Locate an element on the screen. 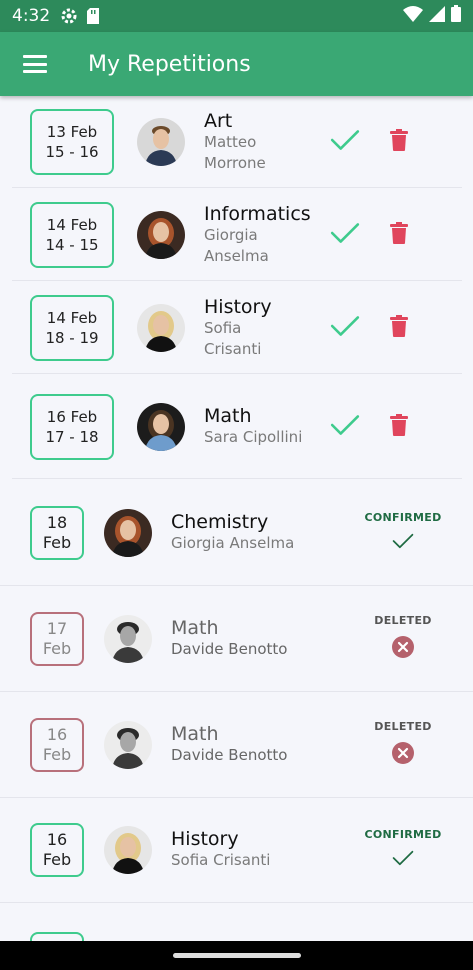  app-bar: My Repetitions is located at coordinates (236, 64).